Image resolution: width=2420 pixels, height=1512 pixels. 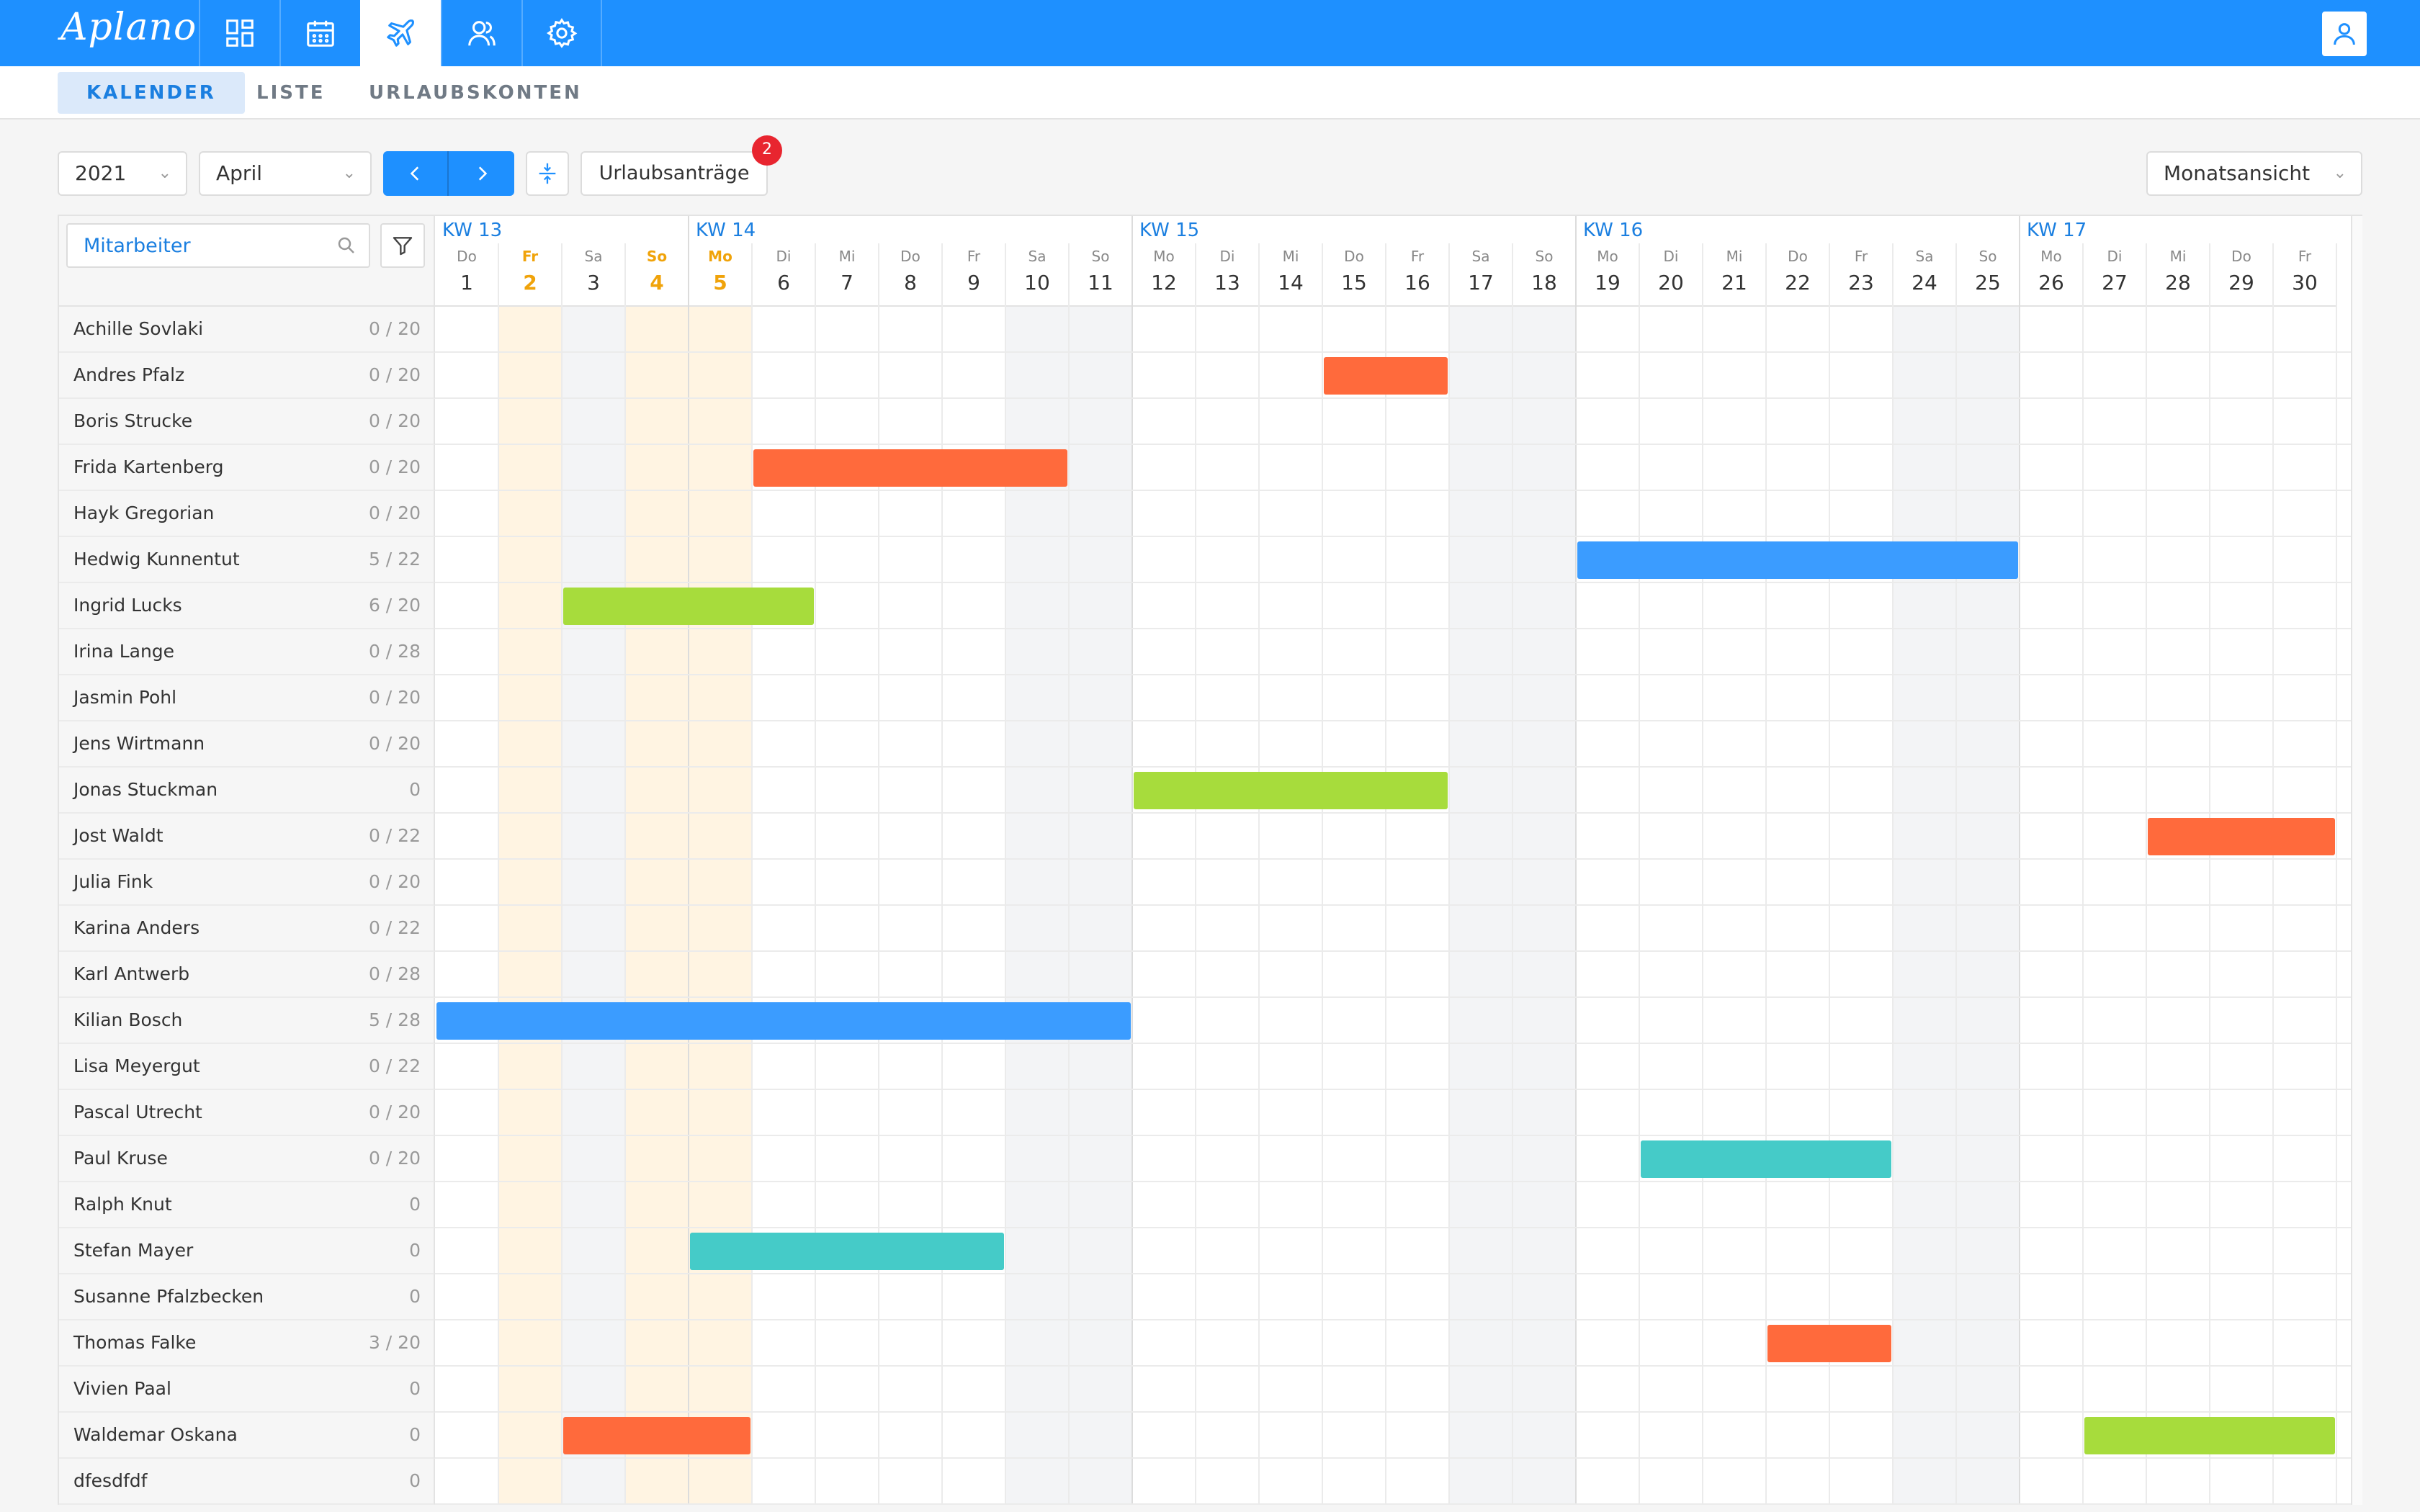 I want to click on day-header: So 18, so click(x=1544, y=275).